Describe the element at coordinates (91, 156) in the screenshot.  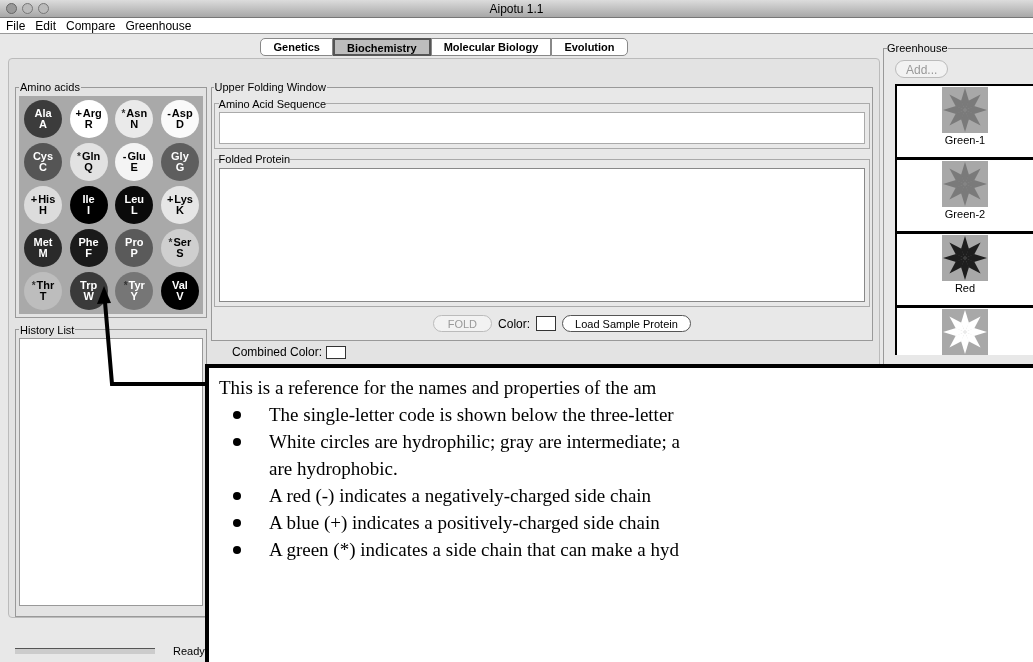
I see `amino-acid-name: Gln` at that location.